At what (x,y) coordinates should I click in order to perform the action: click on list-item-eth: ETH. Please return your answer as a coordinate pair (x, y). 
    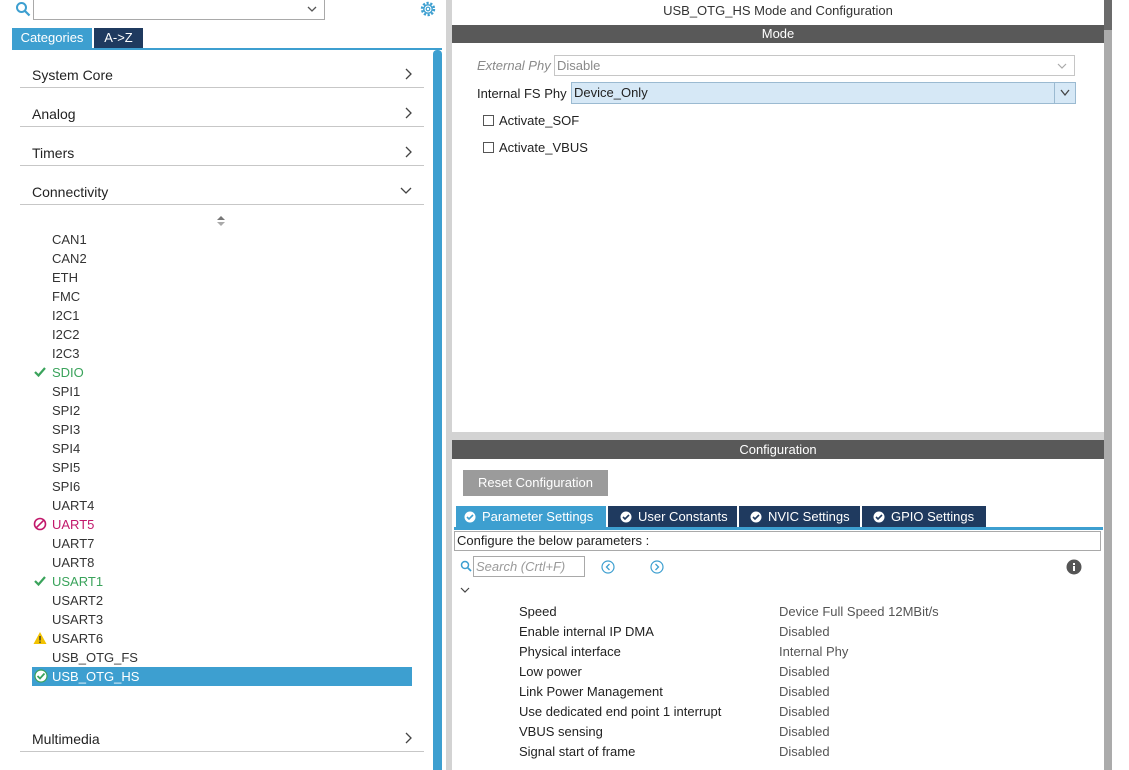
    Looking at the image, I should click on (65, 277).